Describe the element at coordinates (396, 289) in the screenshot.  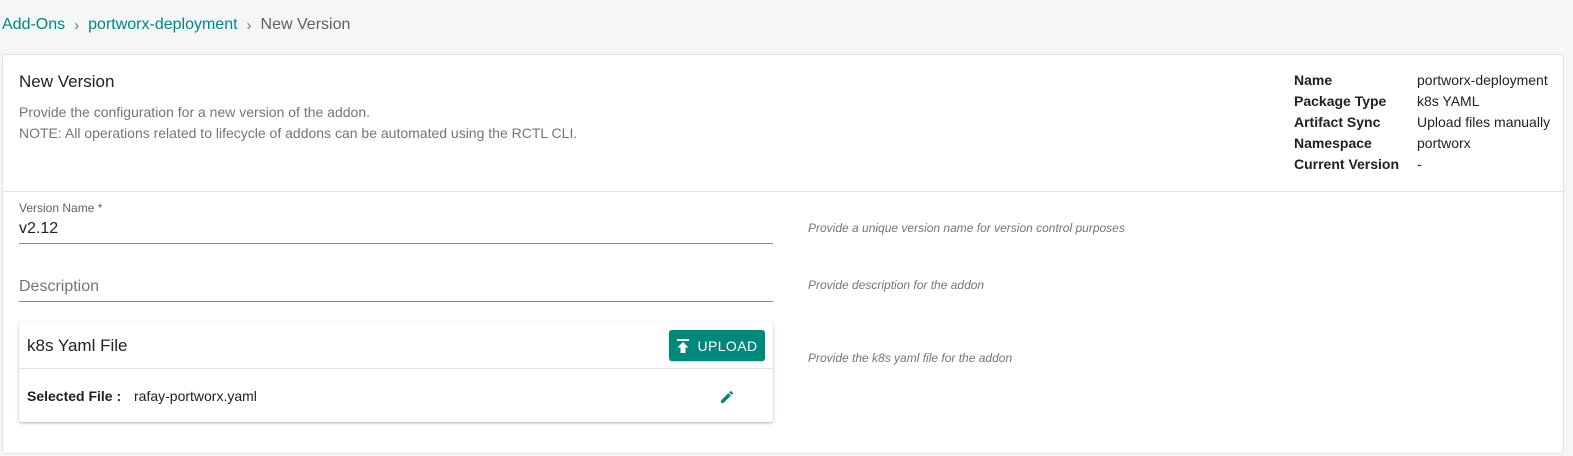
I see `description-field: Description` at that location.